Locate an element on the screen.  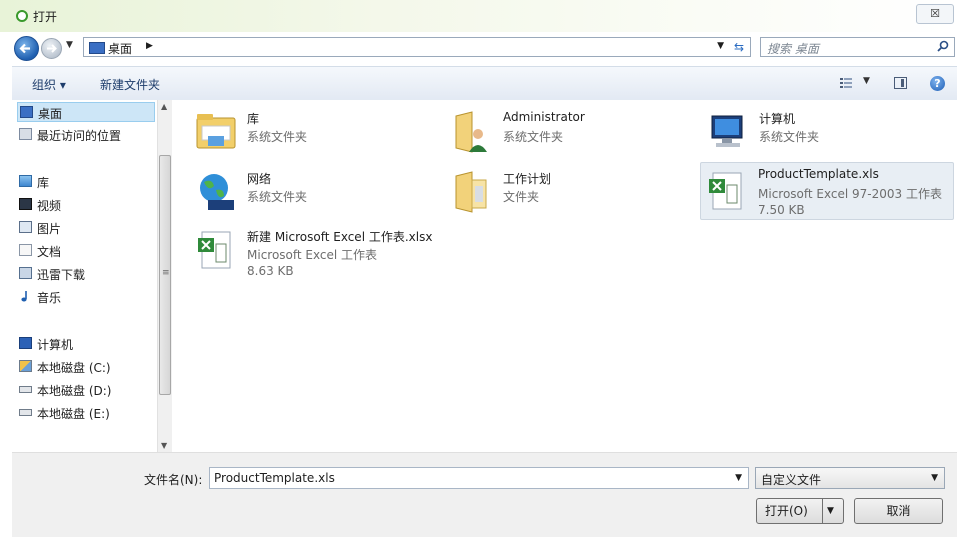
file-name: 计算机 is located at coordinates (777, 119).